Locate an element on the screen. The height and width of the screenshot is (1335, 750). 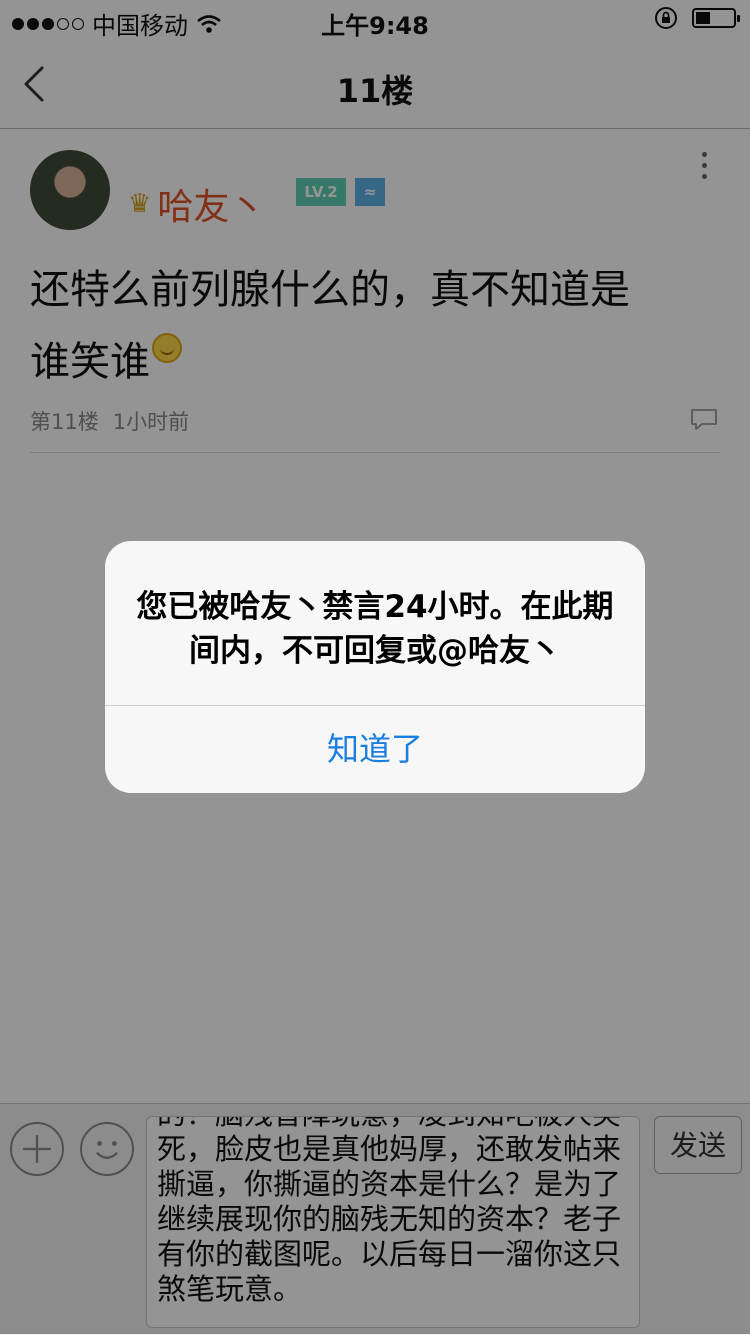
mute-alert-dialog: 您已被哈友丶禁言24小时。在此期间内，不可回复或@哈友丶 知道了 is located at coordinates (375, 667).